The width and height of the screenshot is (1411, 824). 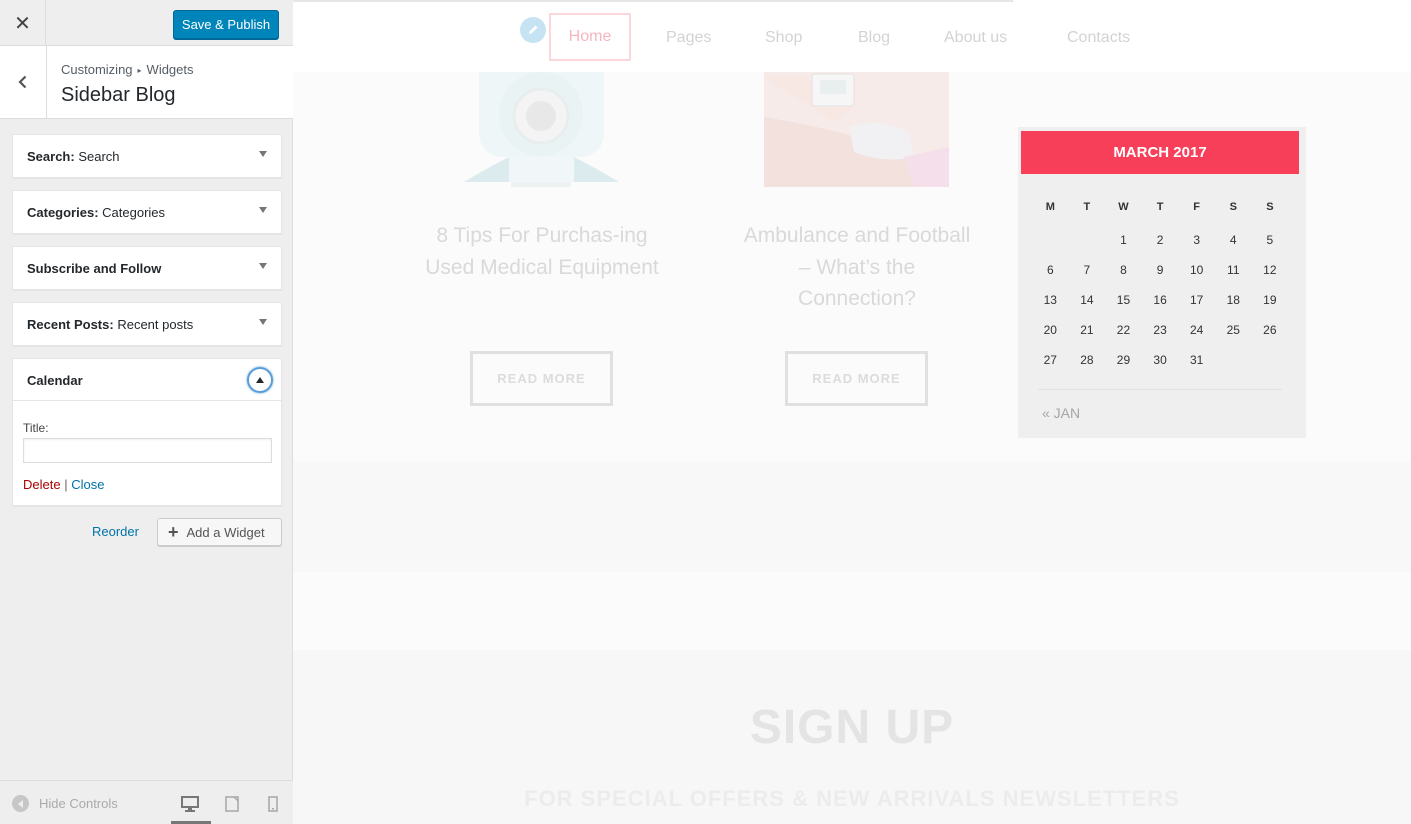 I want to click on tablet-icon, so click(x=232, y=804).